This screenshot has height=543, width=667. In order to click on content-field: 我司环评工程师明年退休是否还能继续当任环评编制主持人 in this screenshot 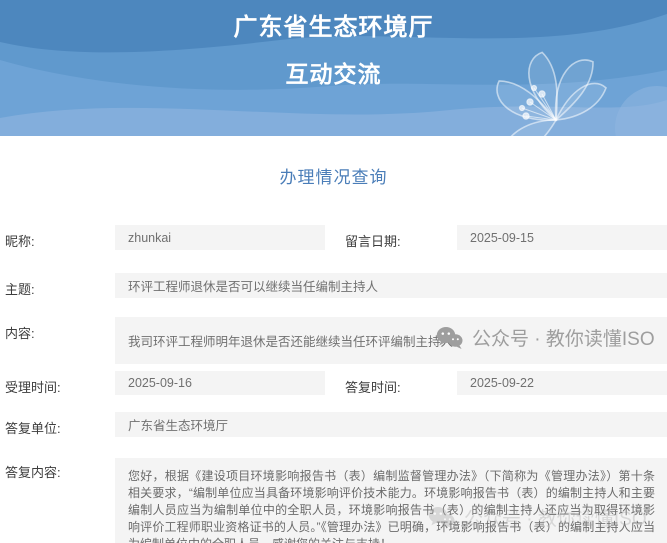, I will do `click(391, 340)`.